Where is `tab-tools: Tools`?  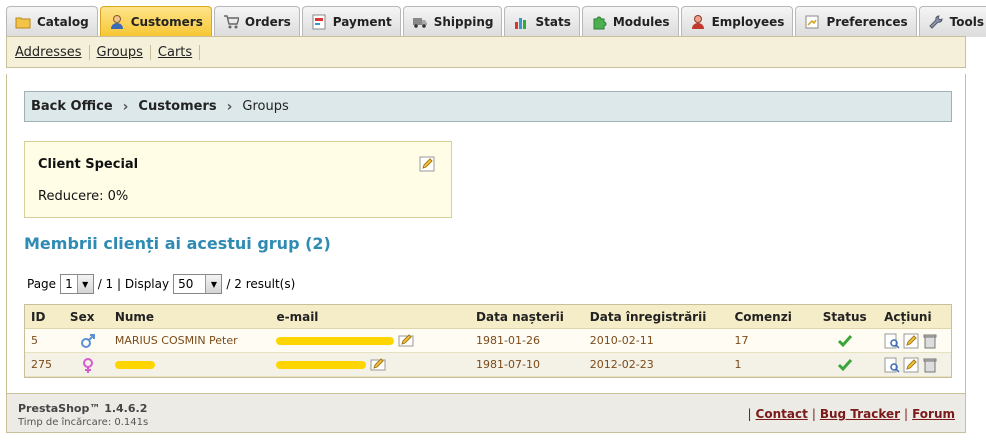
tab-tools: Tools is located at coordinates (952, 21).